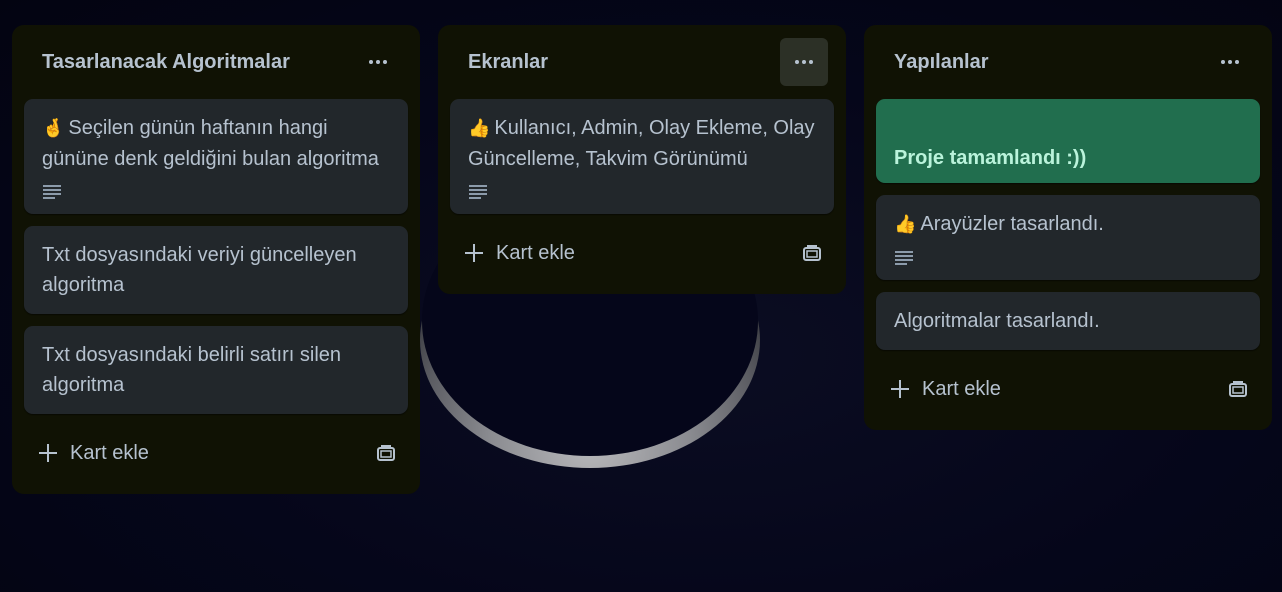 The height and width of the screenshot is (592, 1282). Describe the element at coordinates (1068, 141) in the screenshot. I see `card-with-color-cover: Proje tamamlandı :))` at that location.